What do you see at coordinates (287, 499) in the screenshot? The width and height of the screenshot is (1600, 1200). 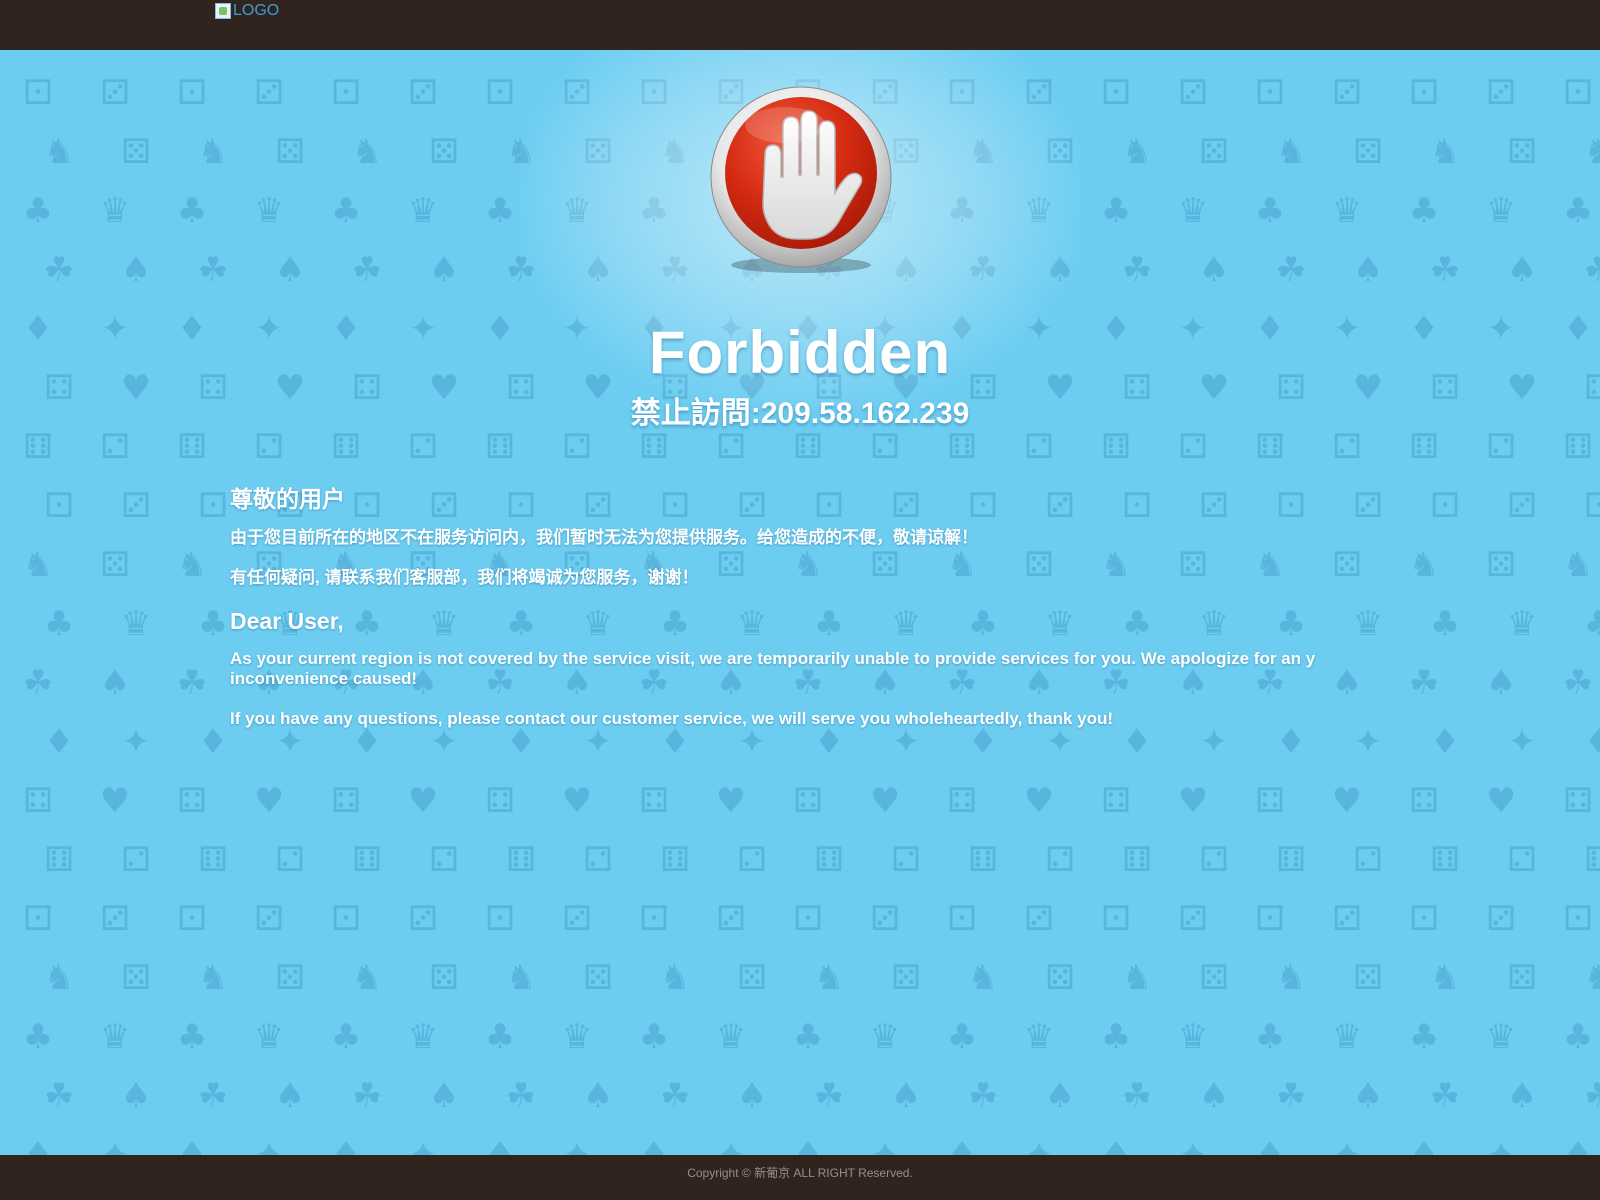 I see `greeting-zh: 尊敬的用户` at bounding box center [287, 499].